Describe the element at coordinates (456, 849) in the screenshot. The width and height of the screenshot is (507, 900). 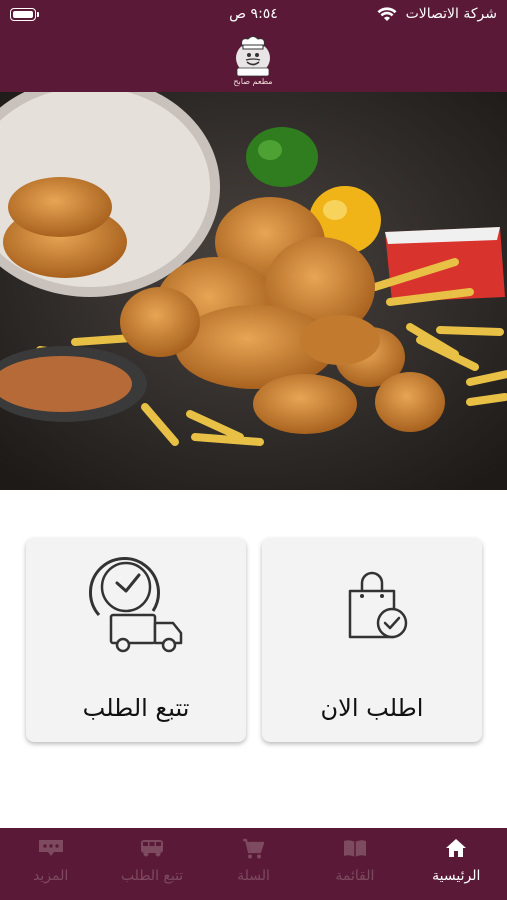
I see `home-icon` at that location.